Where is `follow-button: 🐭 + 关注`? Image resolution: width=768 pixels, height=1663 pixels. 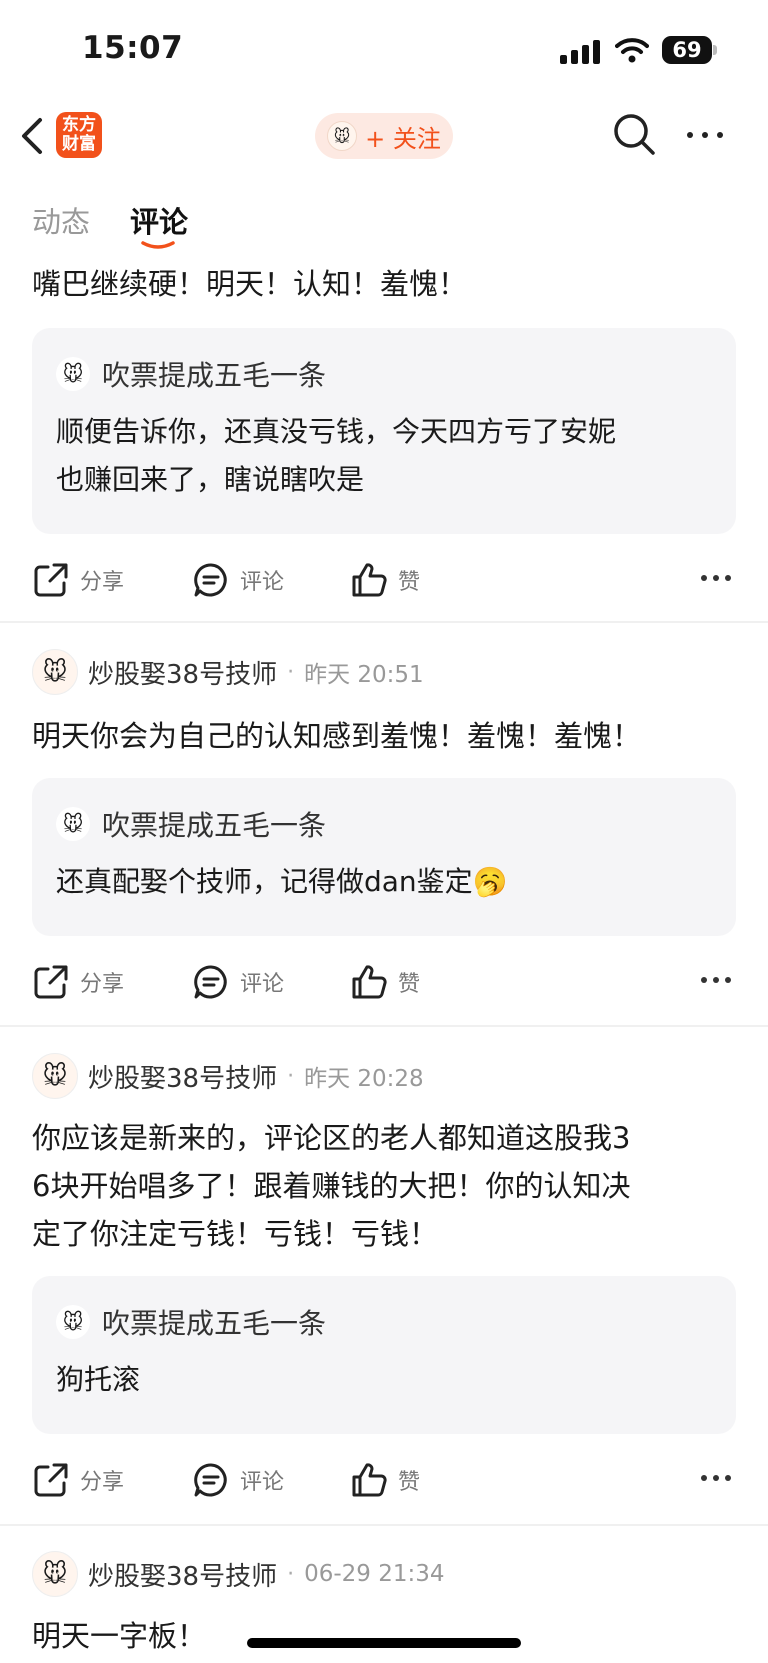
follow-button: 🐭 + 关注 is located at coordinates (384, 136).